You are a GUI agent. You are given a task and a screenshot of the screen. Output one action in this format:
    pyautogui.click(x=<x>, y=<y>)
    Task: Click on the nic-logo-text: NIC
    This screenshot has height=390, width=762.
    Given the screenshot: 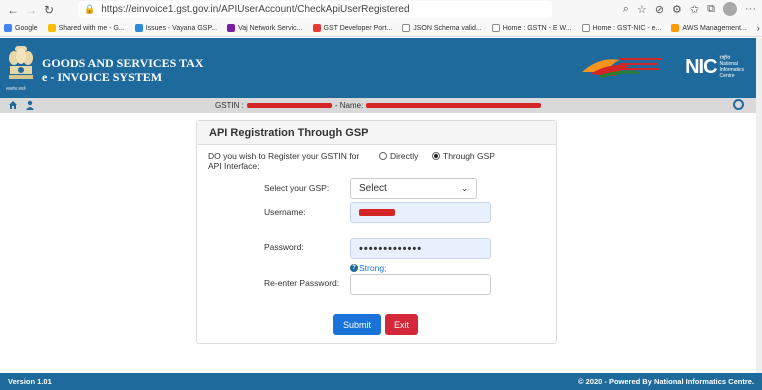 What is the action you would take?
    pyautogui.click(x=701, y=66)
    